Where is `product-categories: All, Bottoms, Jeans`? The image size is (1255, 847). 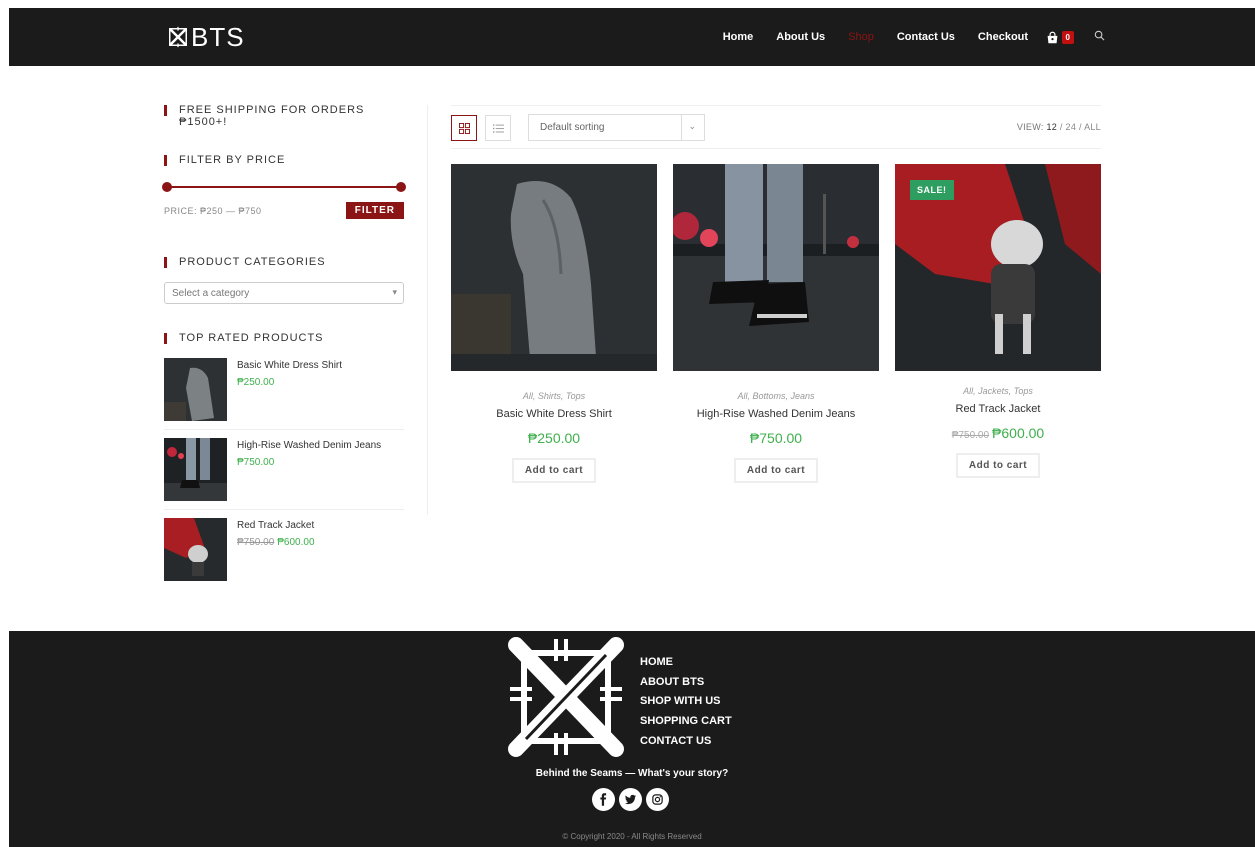 product-categories: All, Bottoms, Jeans is located at coordinates (776, 396).